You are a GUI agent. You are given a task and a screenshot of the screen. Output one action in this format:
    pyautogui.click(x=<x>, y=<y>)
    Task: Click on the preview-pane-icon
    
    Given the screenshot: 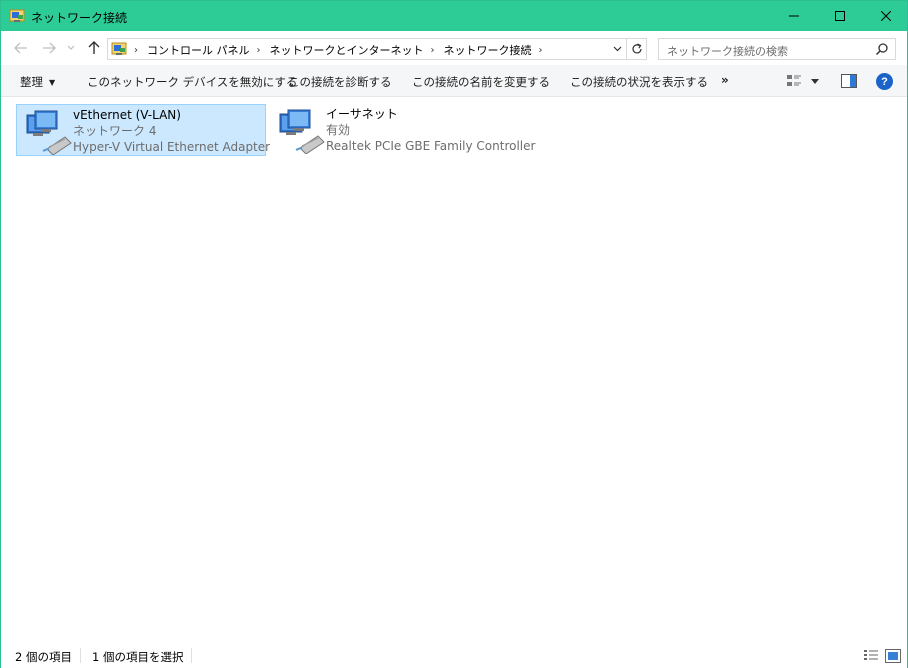 What is the action you would take?
    pyautogui.click(x=849, y=81)
    